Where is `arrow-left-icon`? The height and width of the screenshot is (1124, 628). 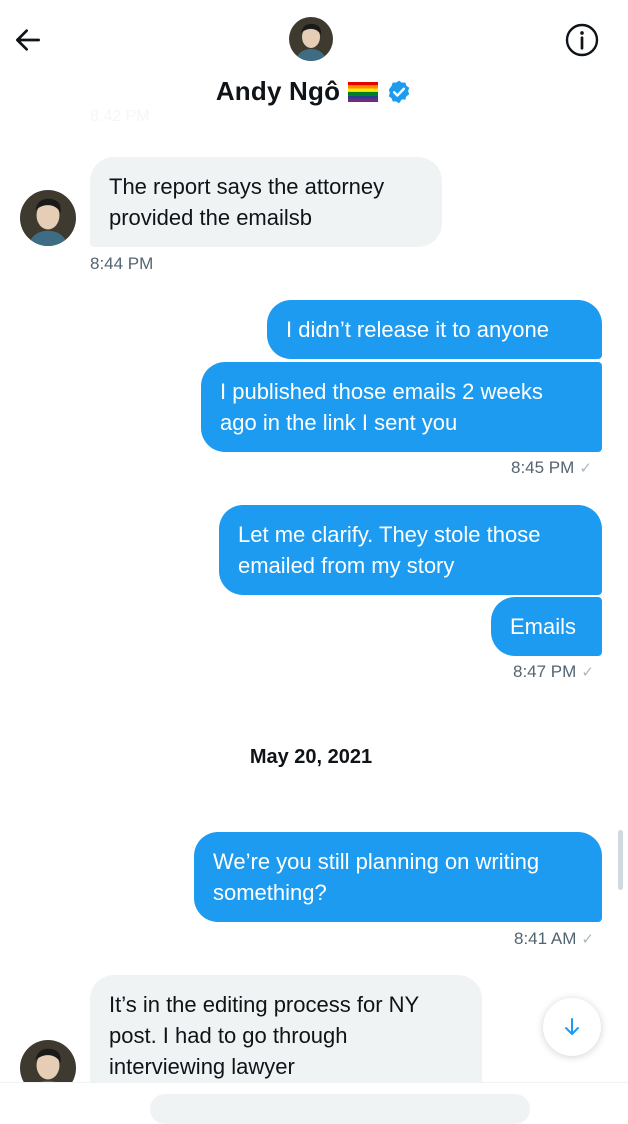
arrow-left-icon is located at coordinates (27, 40).